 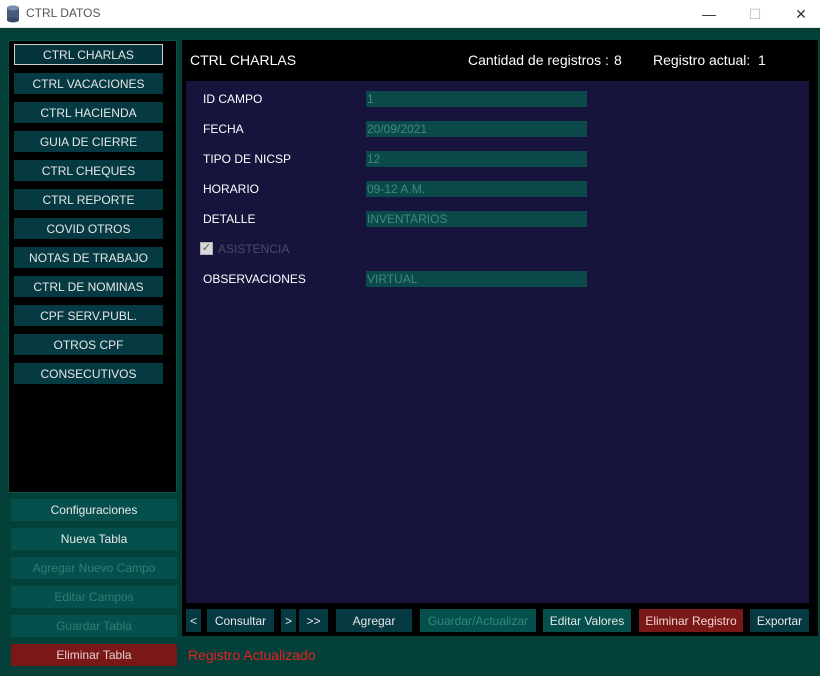 I want to click on last-record-button: >>, so click(x=313, y=620).